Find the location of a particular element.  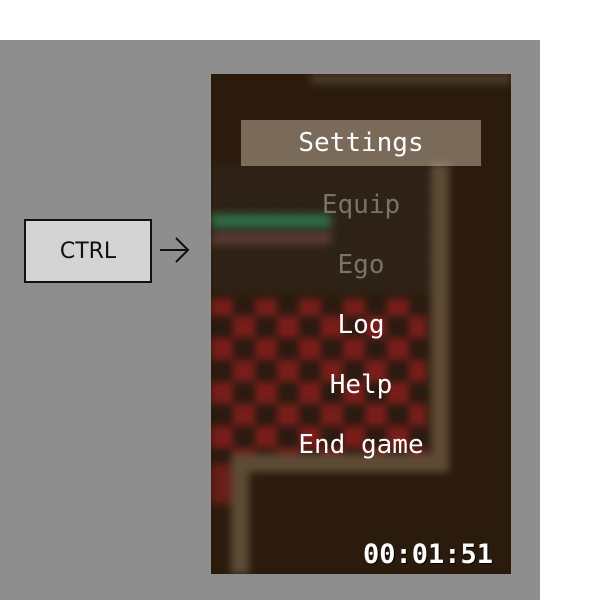

game-timer: 00:01:51 is located at coordinates (427, 554).